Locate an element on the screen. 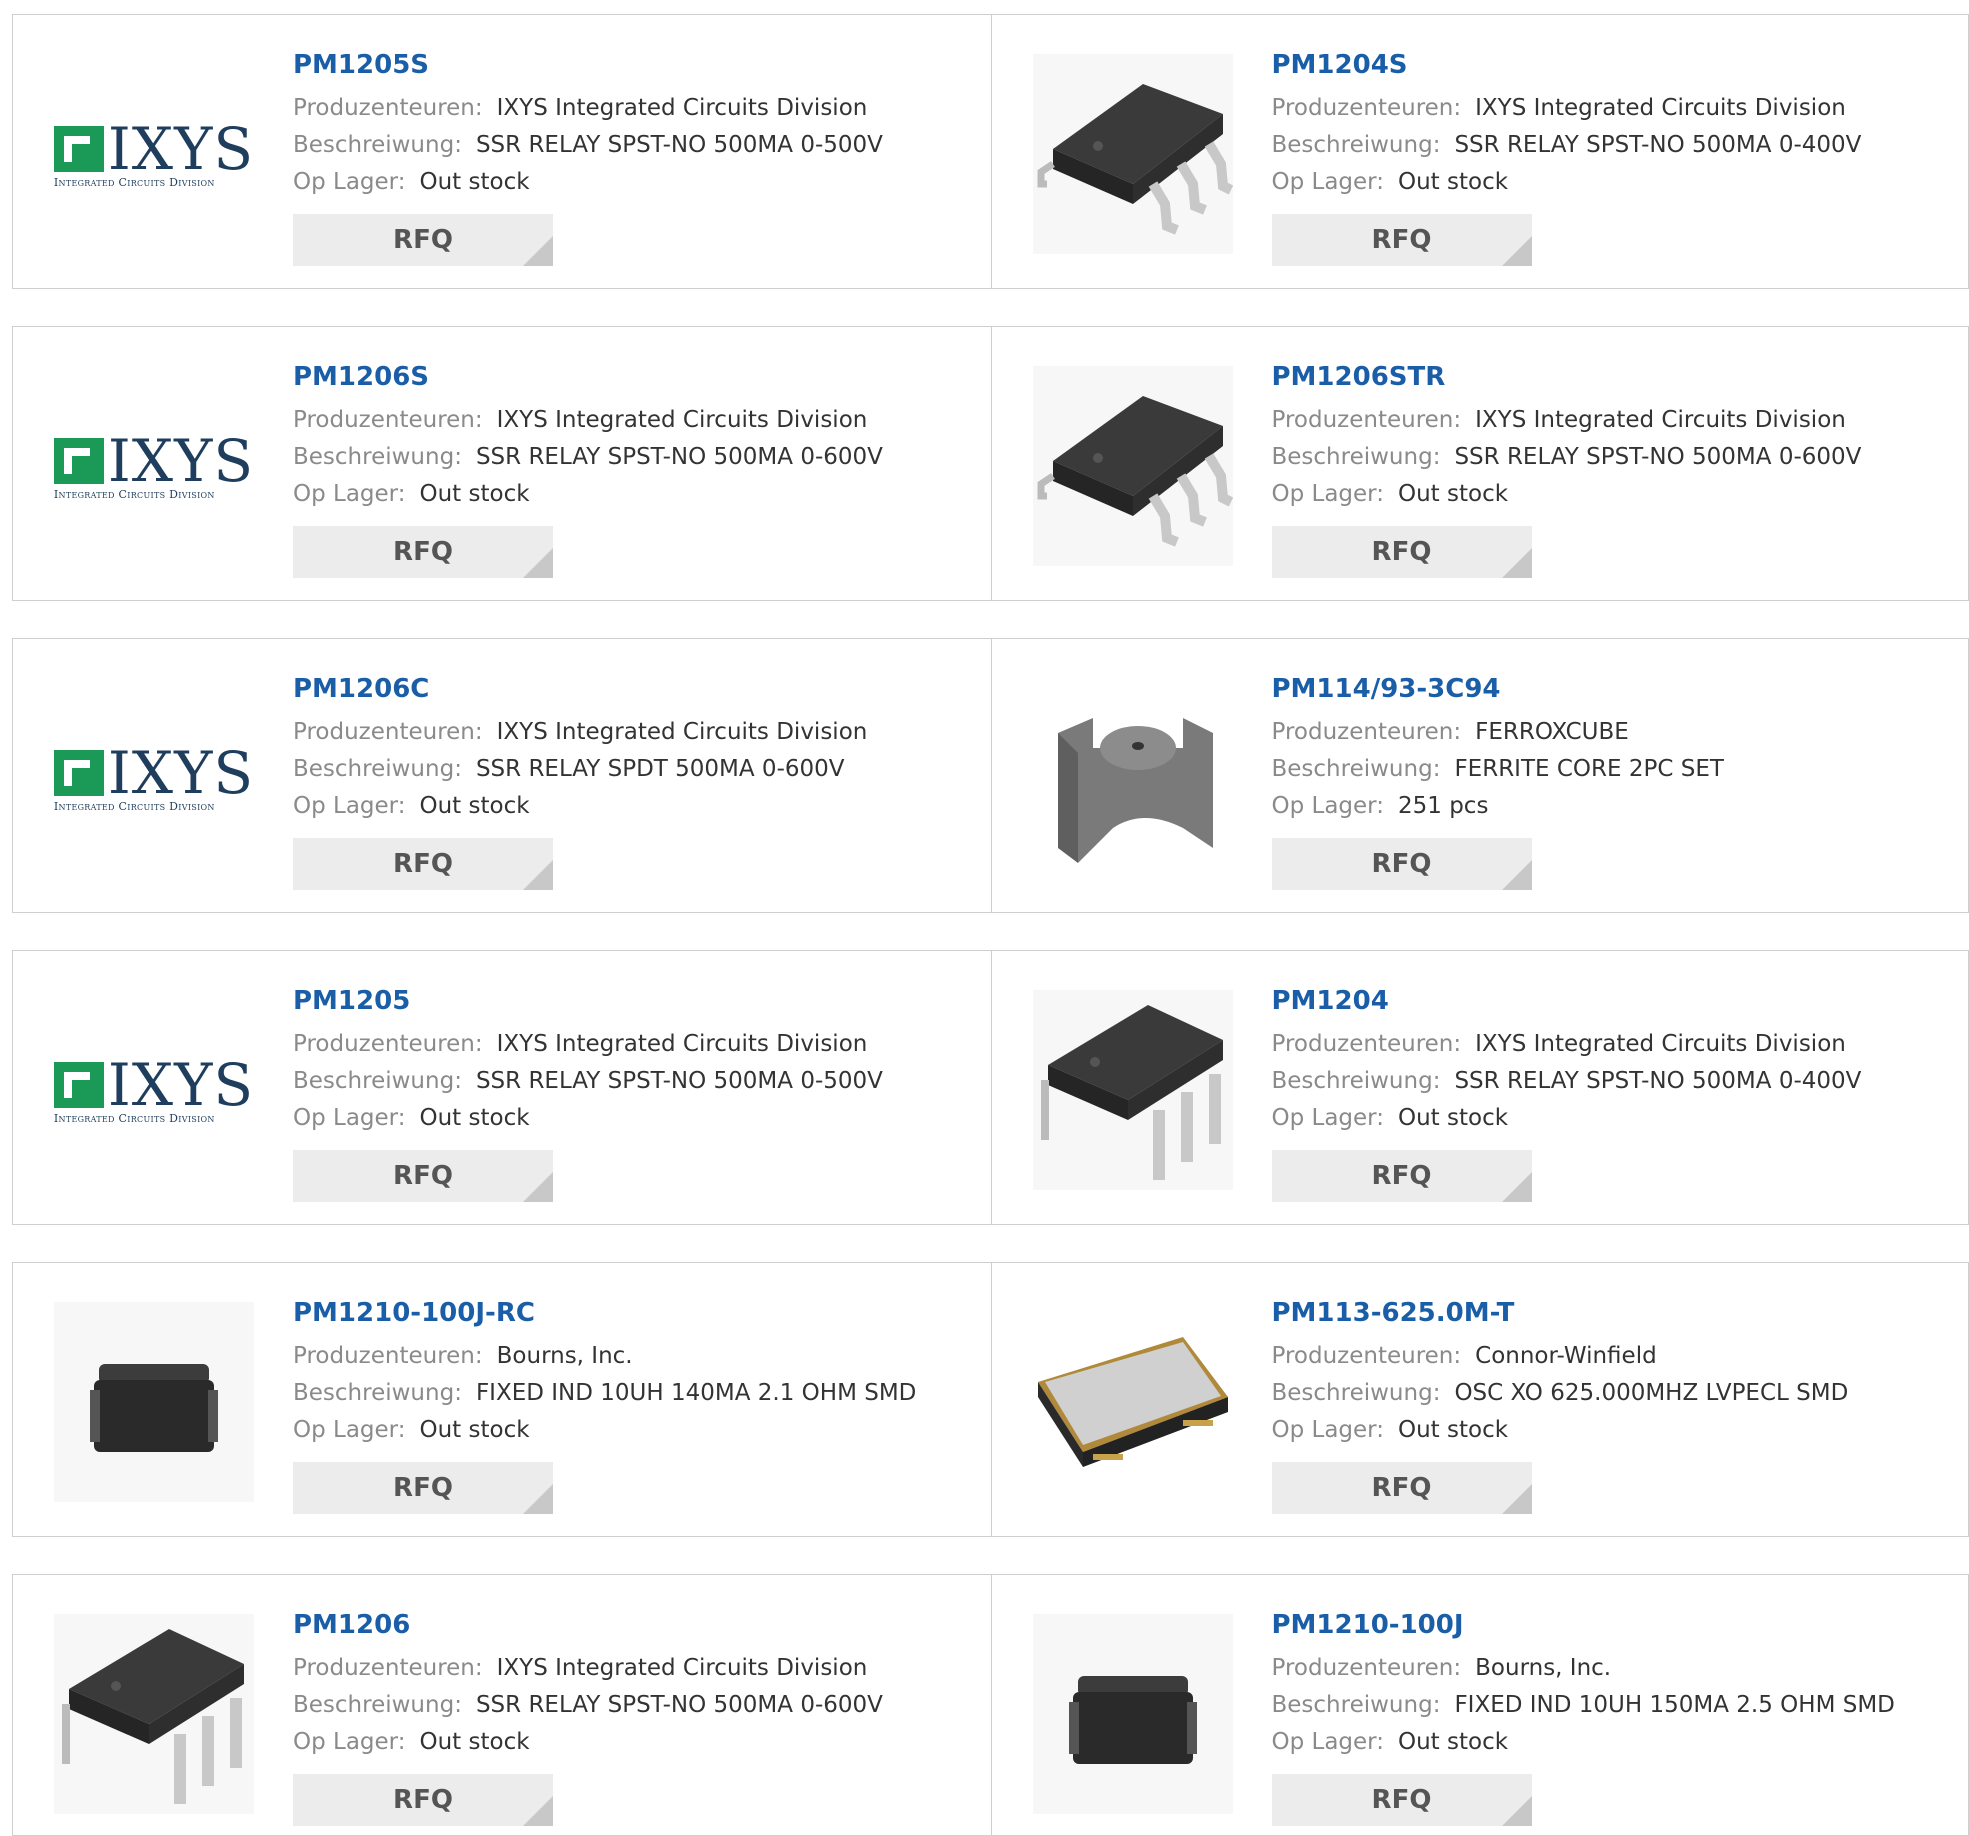 This screenshot has height=1836, width=1969. product-part-link: PM1210-100J is located at coordinates (1612, 1625).